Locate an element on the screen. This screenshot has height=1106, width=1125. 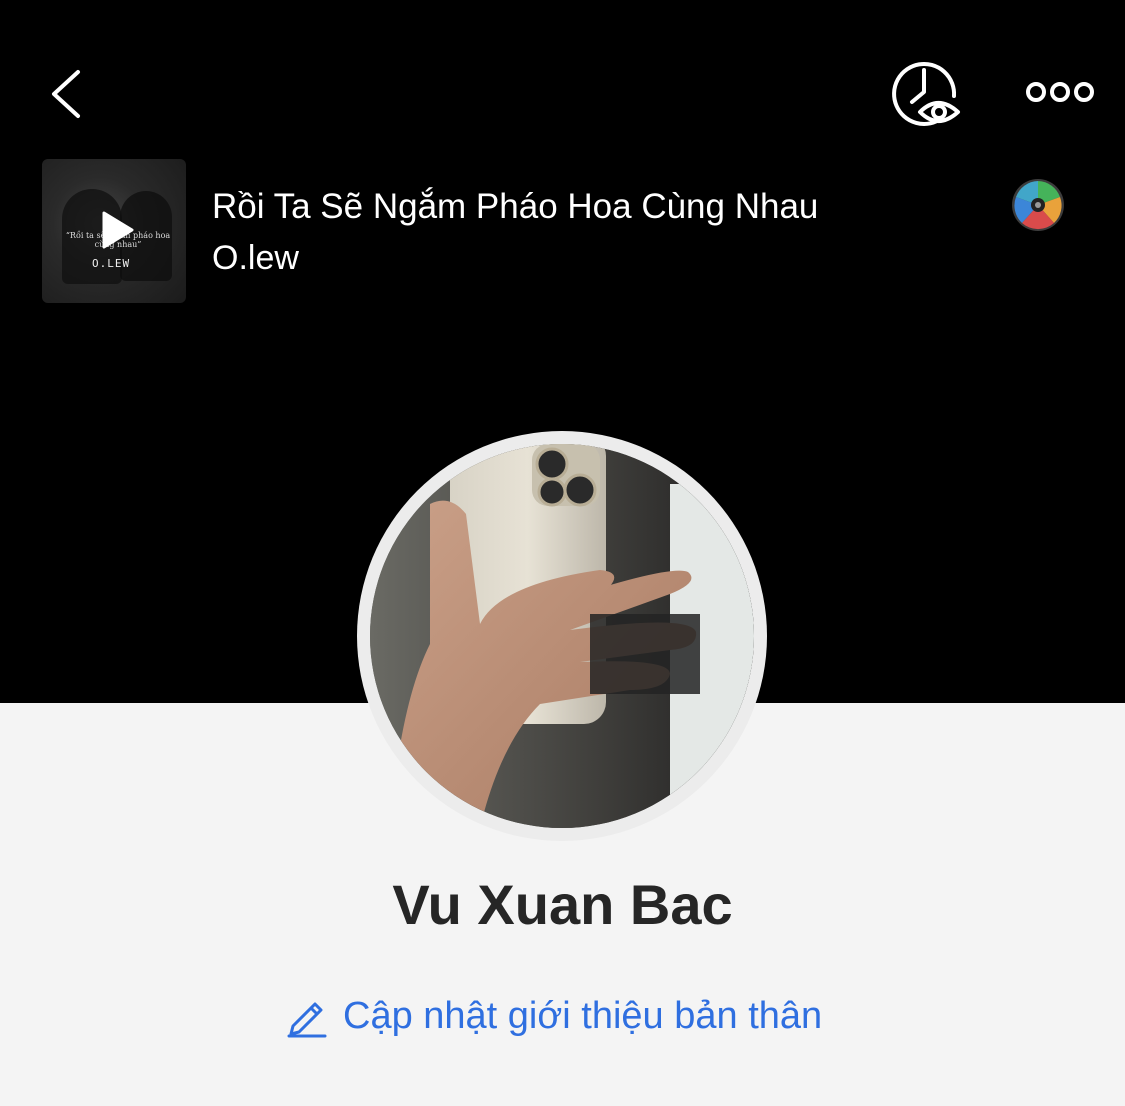
avatar is located at coordinates (562, 636).